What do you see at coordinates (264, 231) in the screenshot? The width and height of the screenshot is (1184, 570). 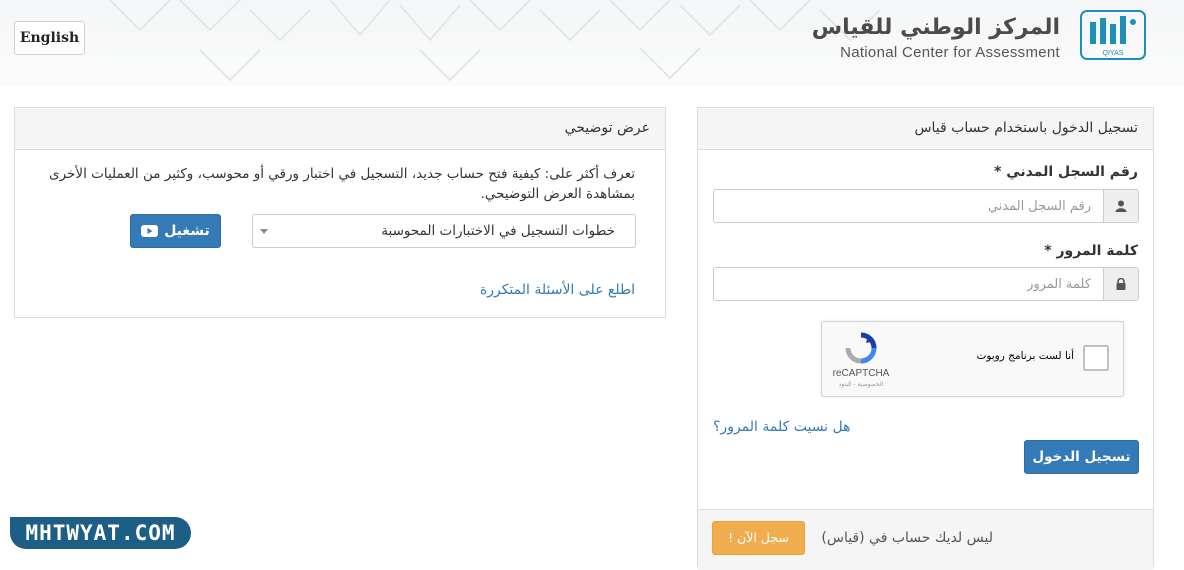 I see `caret-down-icon` at bounding box center [264, 231].